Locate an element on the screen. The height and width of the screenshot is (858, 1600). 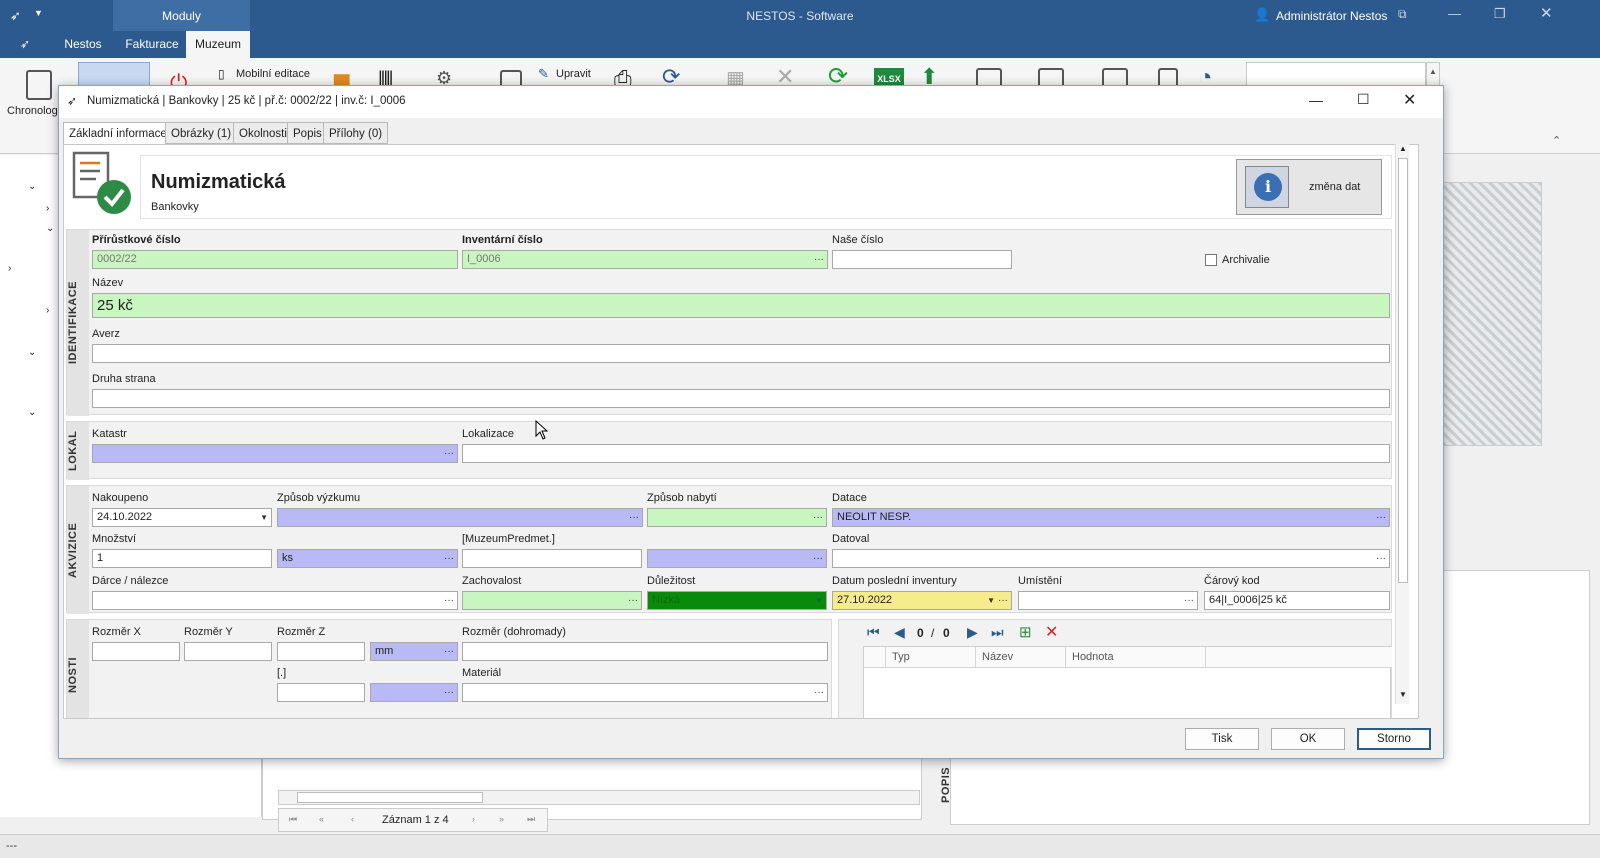
museum-object-lookup: ··· is located at coordinates (737, 558).